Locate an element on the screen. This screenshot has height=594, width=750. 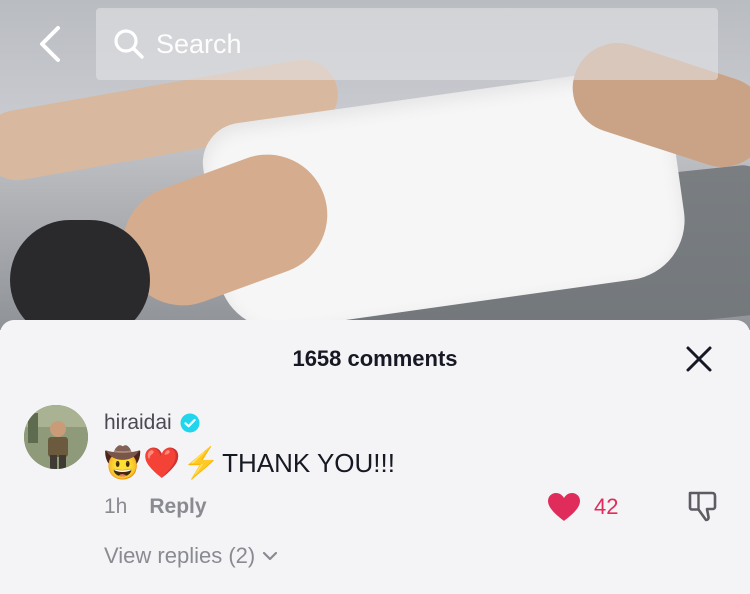
reply-button: Reply is located at coordinates (177, 507).